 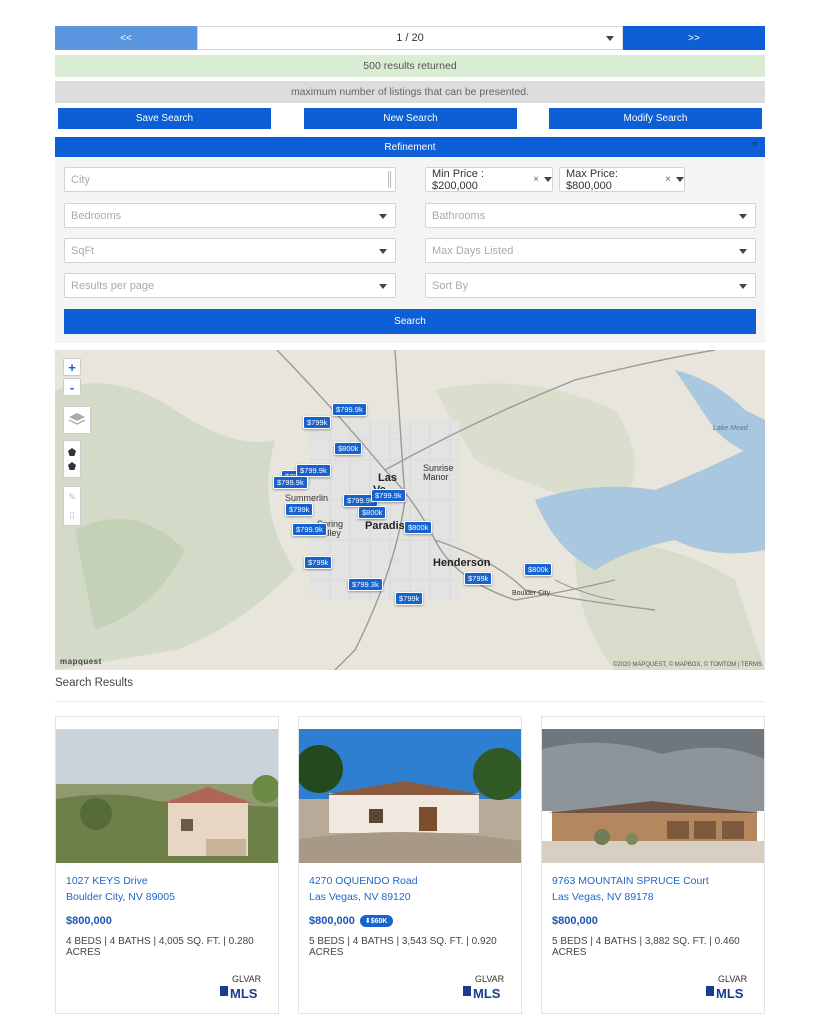 What do you see at coordinates (410, 701) in the screenshot?
I see `divider` at bounding box center [410, 701].